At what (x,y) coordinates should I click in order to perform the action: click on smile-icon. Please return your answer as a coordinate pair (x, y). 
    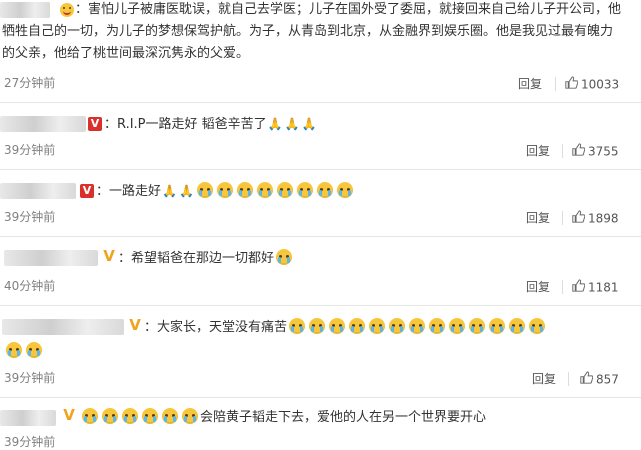
    Looking at the image, I should click on (67, 10).